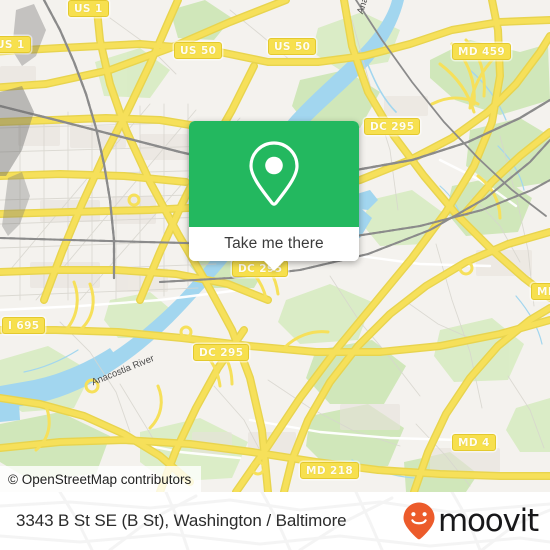  Describe the element at coordinates (488, 520) in the screenshot. I see `moovit-wordmark: moovit` at that location.